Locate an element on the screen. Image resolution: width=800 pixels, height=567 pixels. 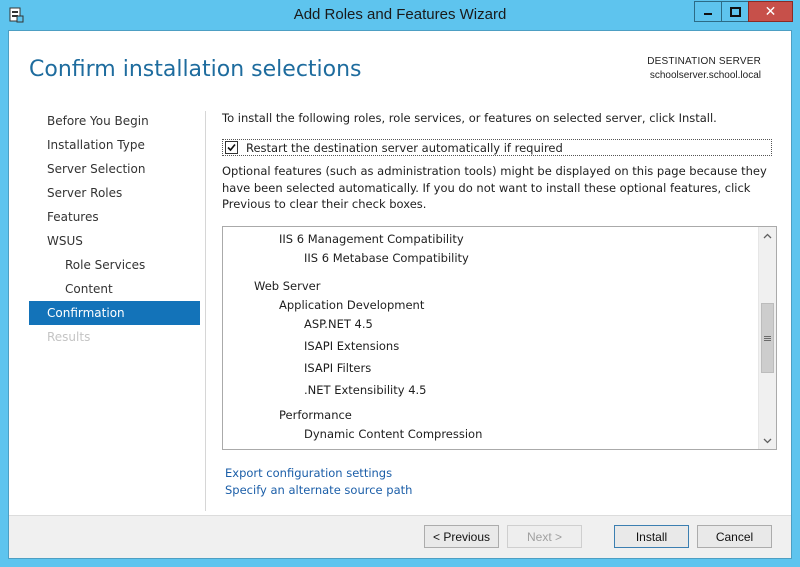
list-item: Web Server is located at coordinates (287, 286).